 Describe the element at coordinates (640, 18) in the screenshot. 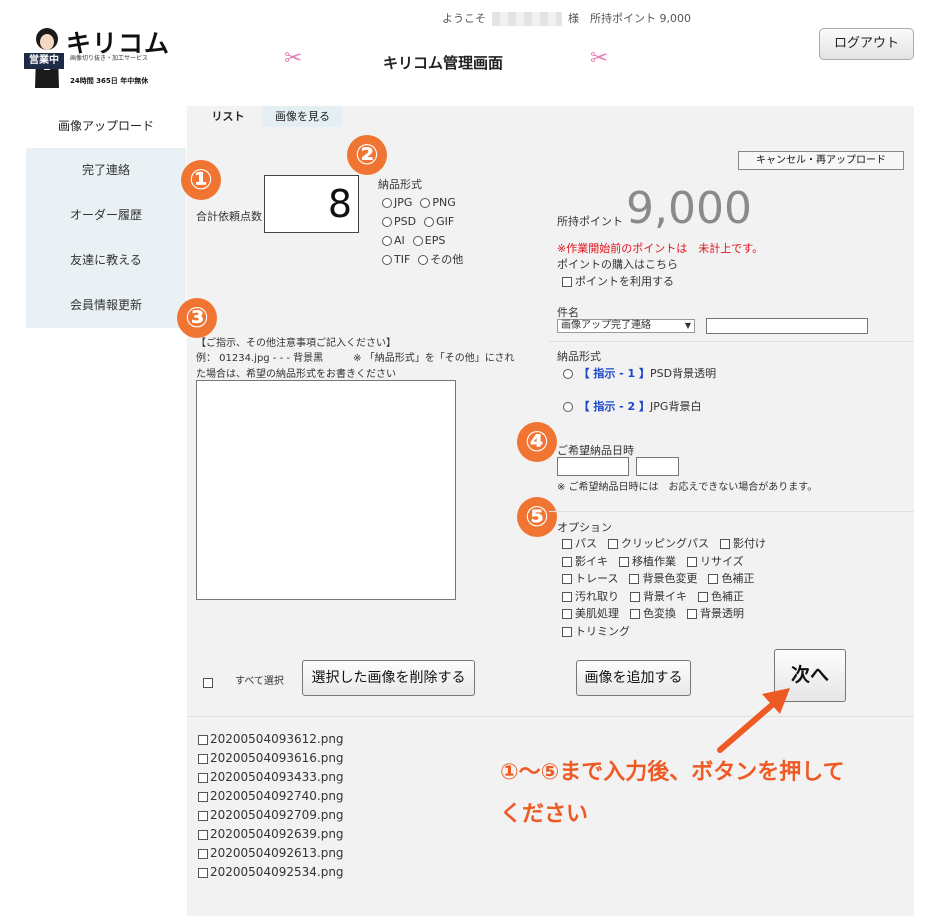

I see `header-points: 所持ポイント 9,000` at that location.